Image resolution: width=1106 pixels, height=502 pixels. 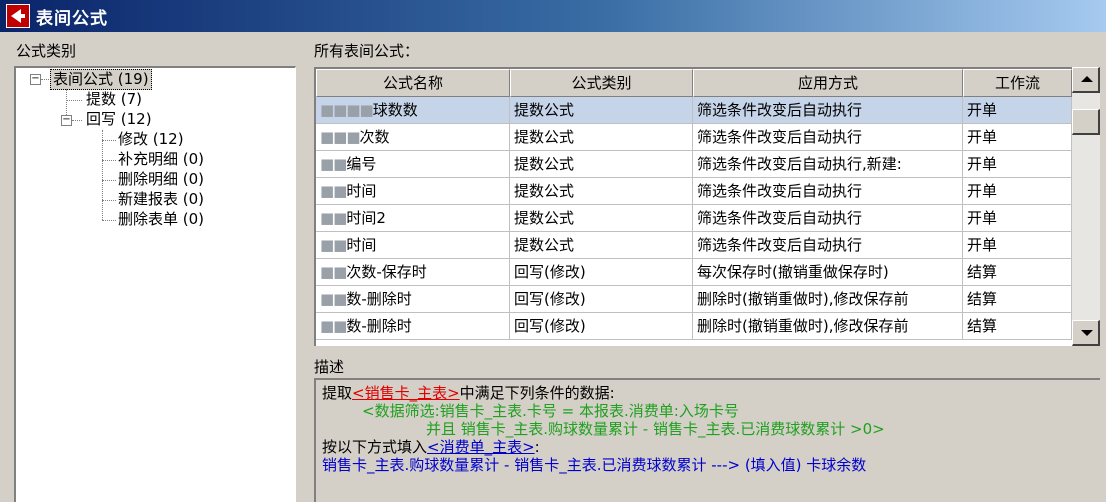 I want to click on tree-node-new-report: 新建报表 (0), so click(x=161, y=199).